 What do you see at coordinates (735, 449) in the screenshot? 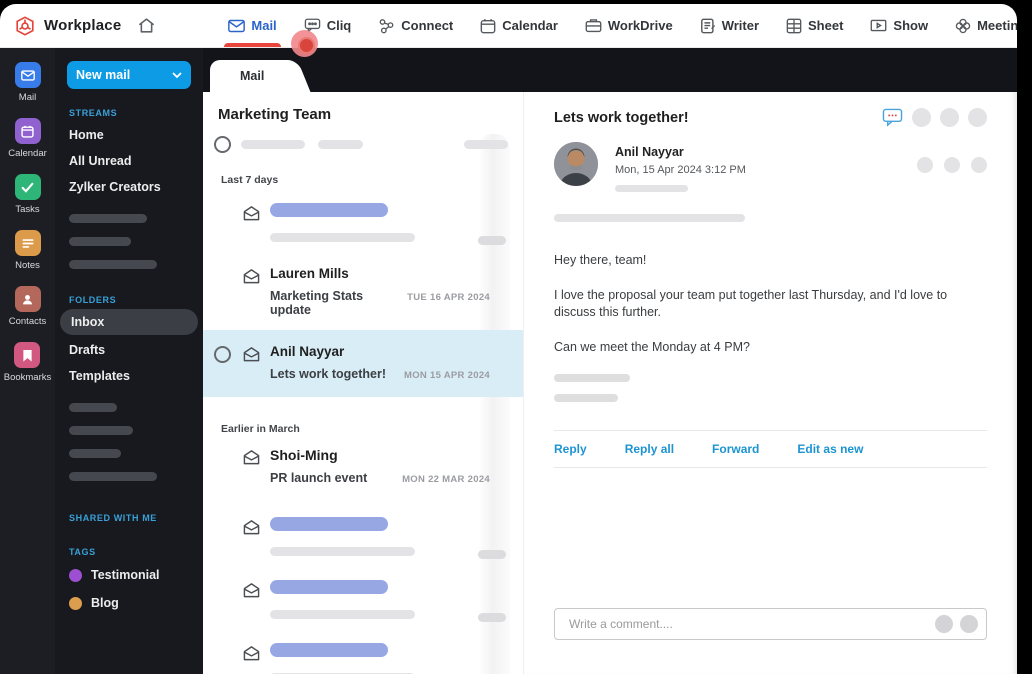
I see `forward-button: Forward` at bounding box center [735, 449].